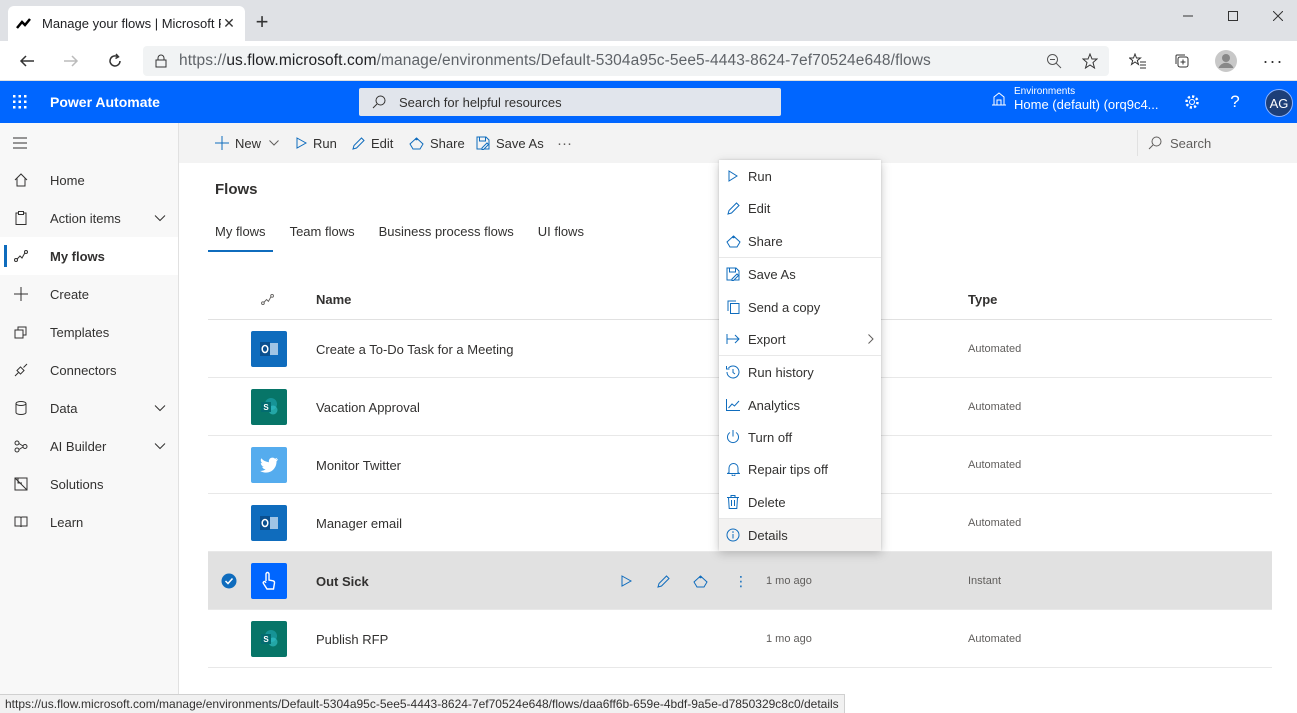  I want to click on power-automate-favicon-icon, so click(24, 24).